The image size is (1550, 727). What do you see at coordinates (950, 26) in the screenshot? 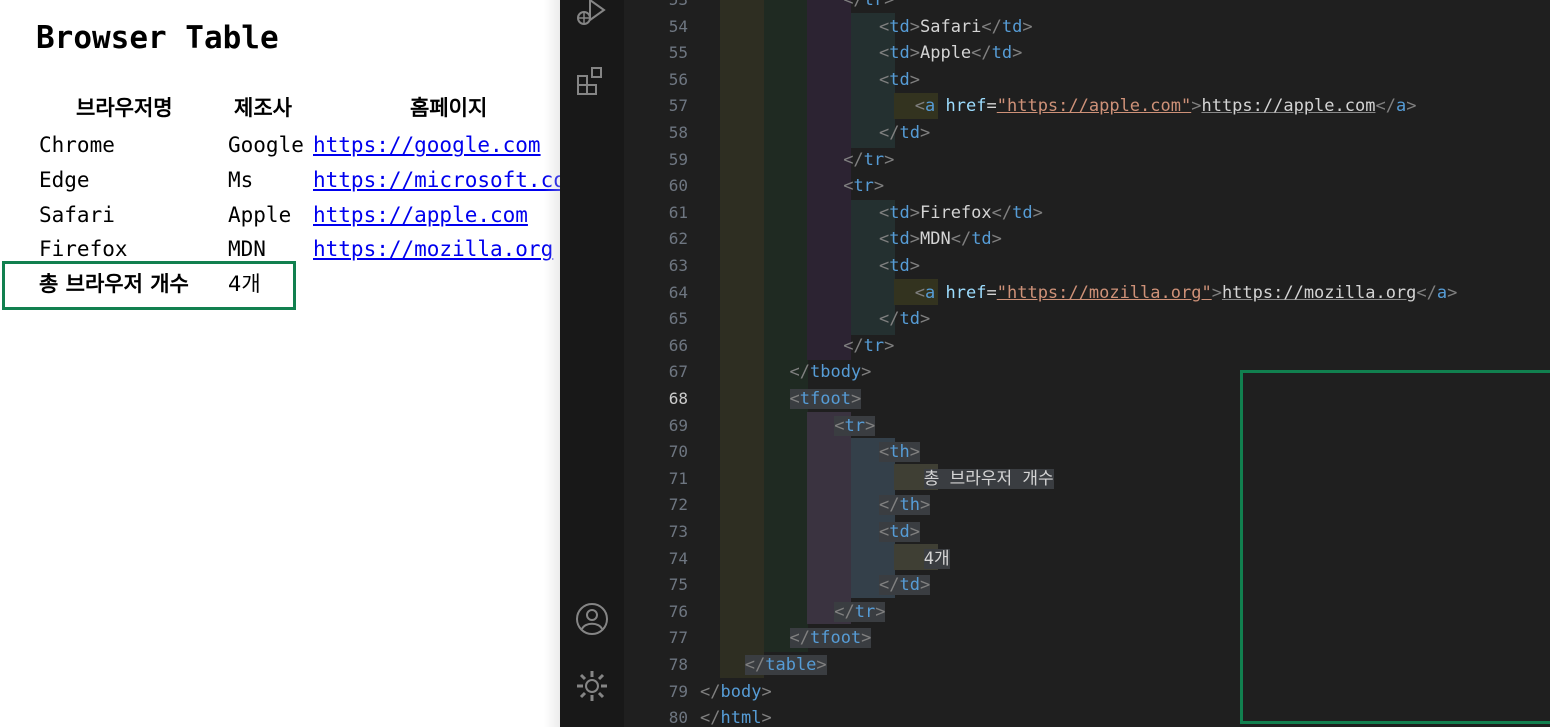
I see `code-token: Safari` at bounding box center [950, 26].